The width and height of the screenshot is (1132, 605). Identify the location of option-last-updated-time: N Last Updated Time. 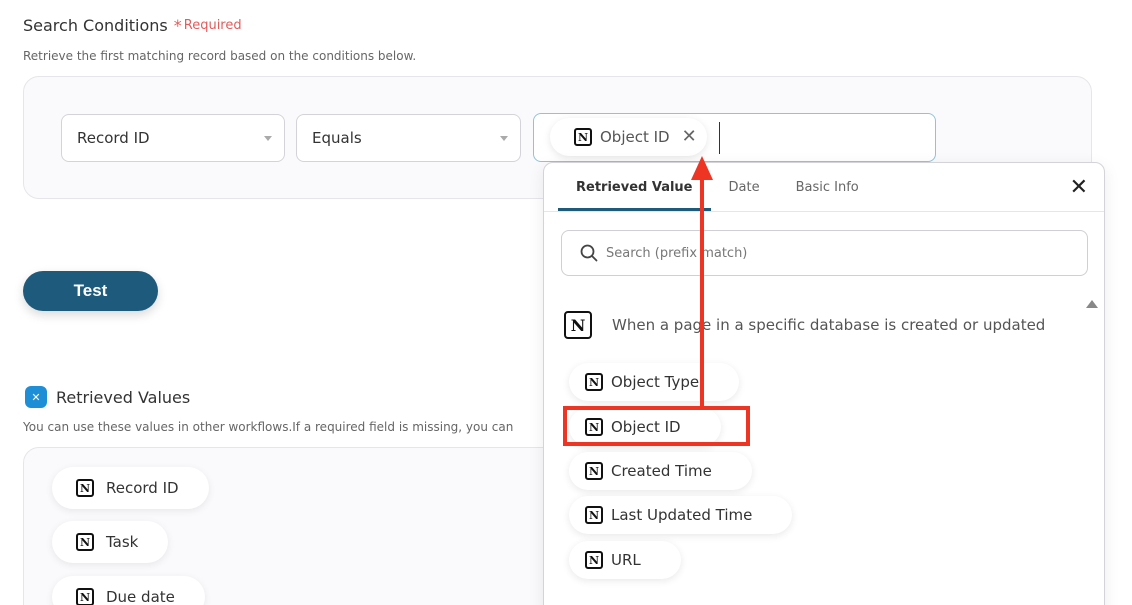
(681, 515).